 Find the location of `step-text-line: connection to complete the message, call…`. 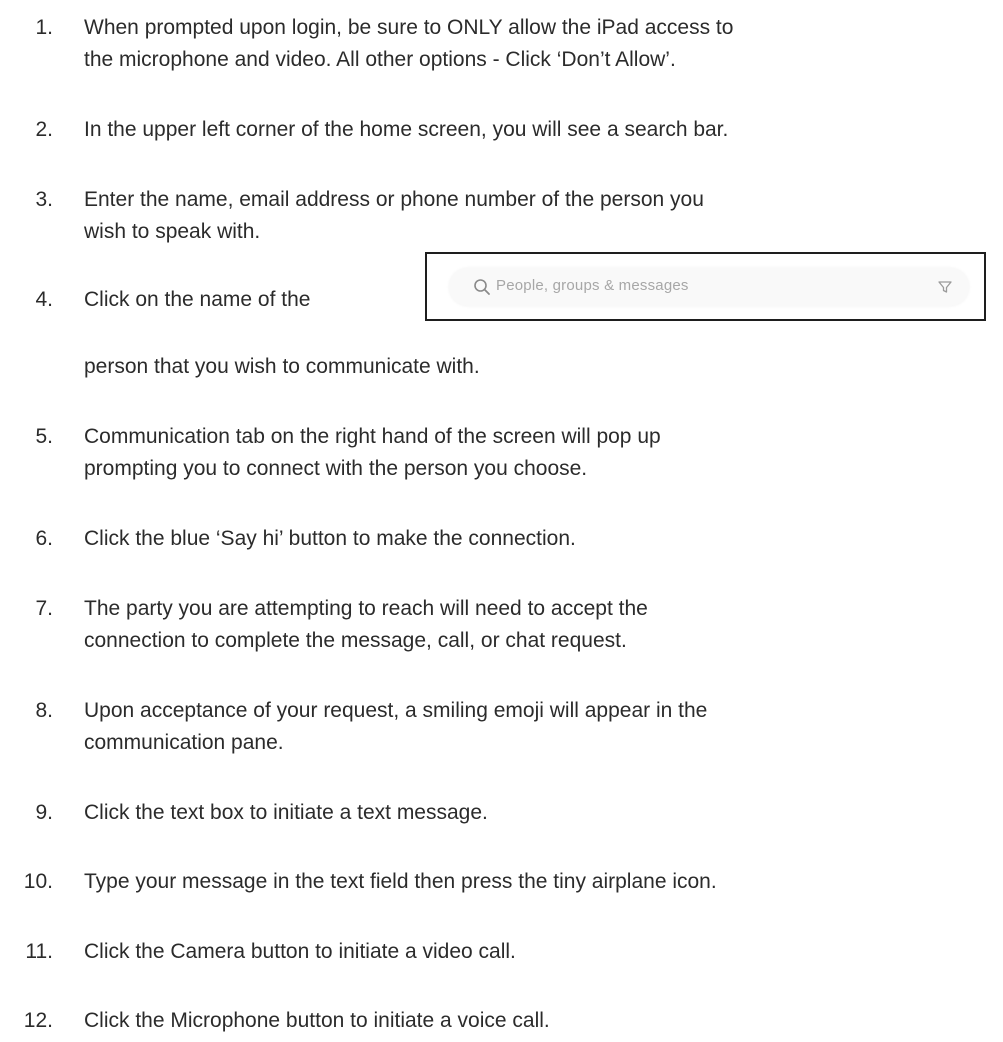

step-text-line: connection to complete the message, call… is located at coordinates (355, 640).